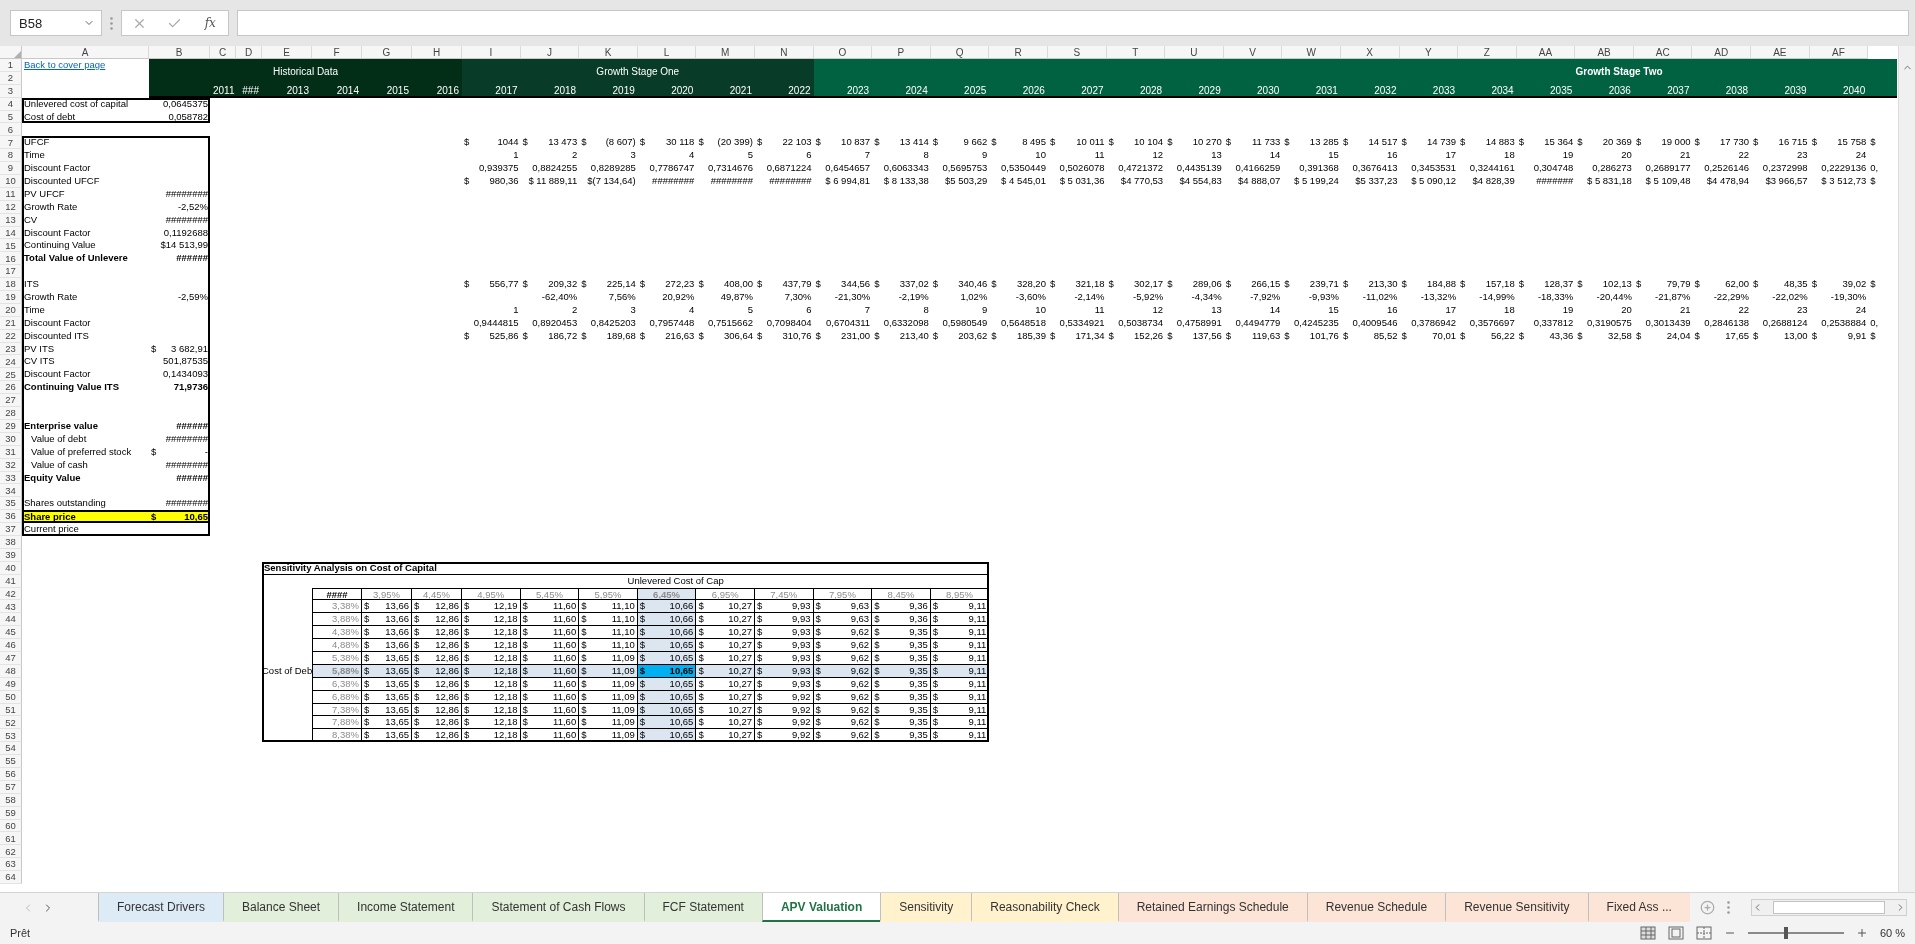  I want to click on sheet-tab: Forecast Drivers, so click(160, 907).